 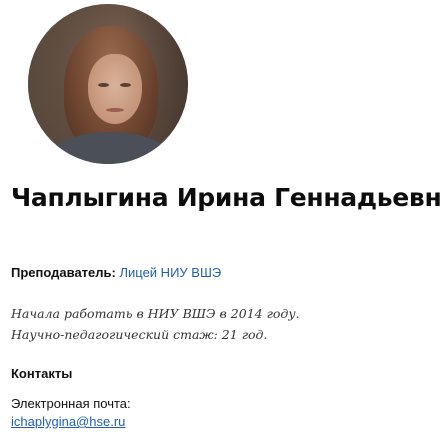 I want to click on contacts-heading: Контакты, so click(x=42, y=373).